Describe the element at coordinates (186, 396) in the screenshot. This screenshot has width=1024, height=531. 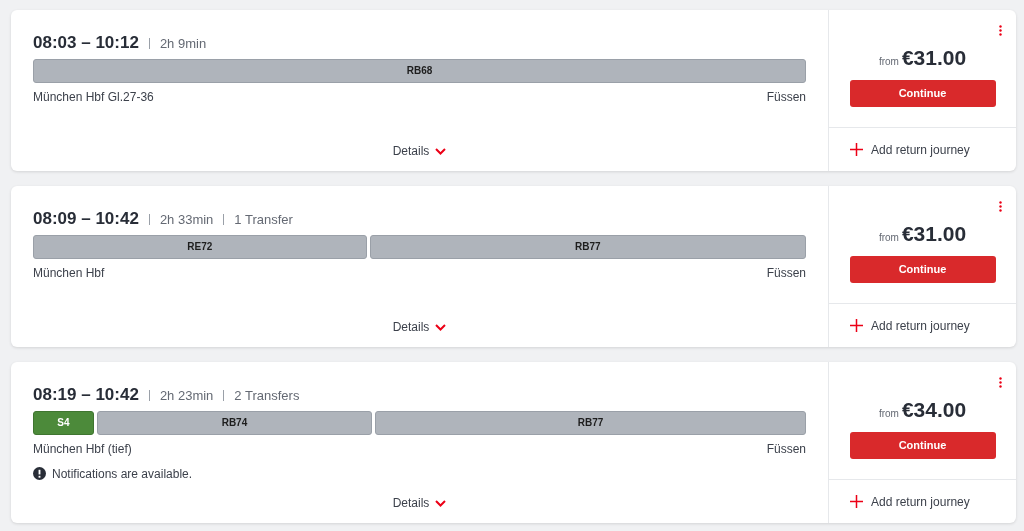
I see `journey-duration: 2h 23min` at that location.